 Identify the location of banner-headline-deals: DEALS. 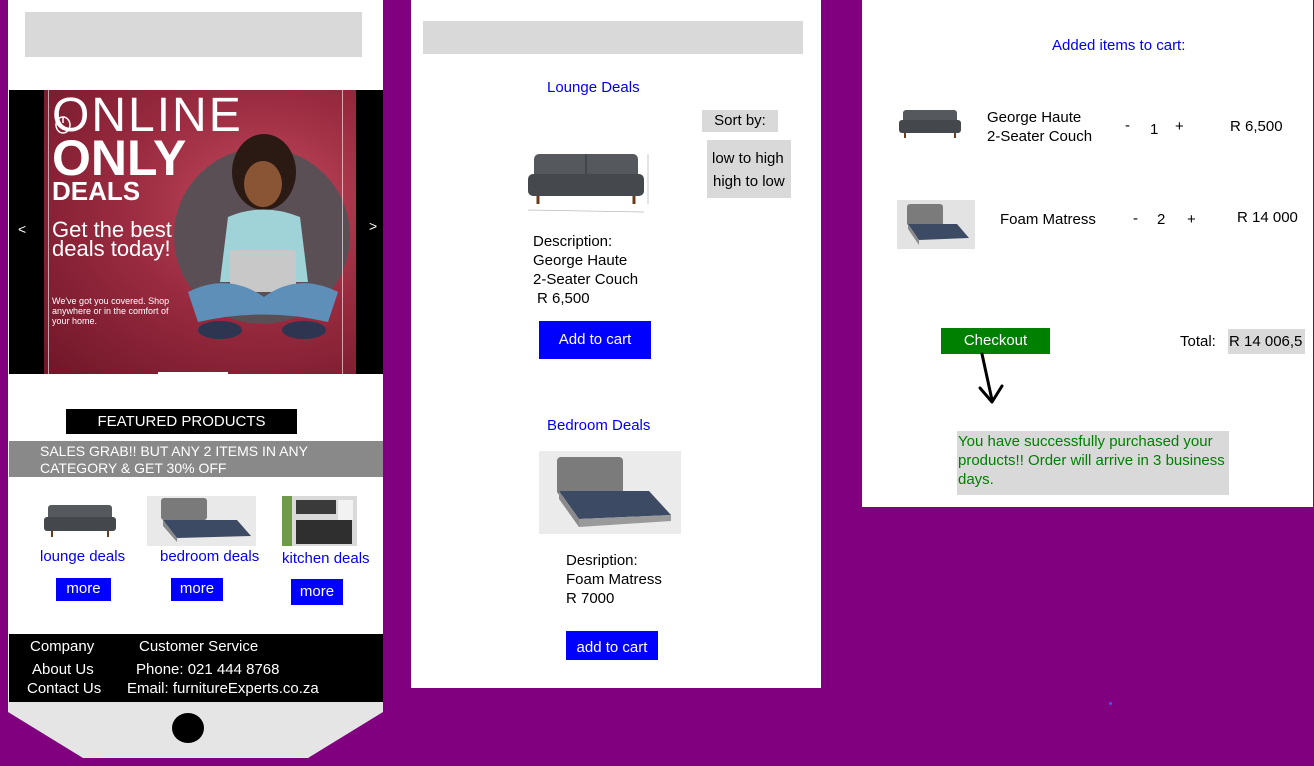
(96, 191).